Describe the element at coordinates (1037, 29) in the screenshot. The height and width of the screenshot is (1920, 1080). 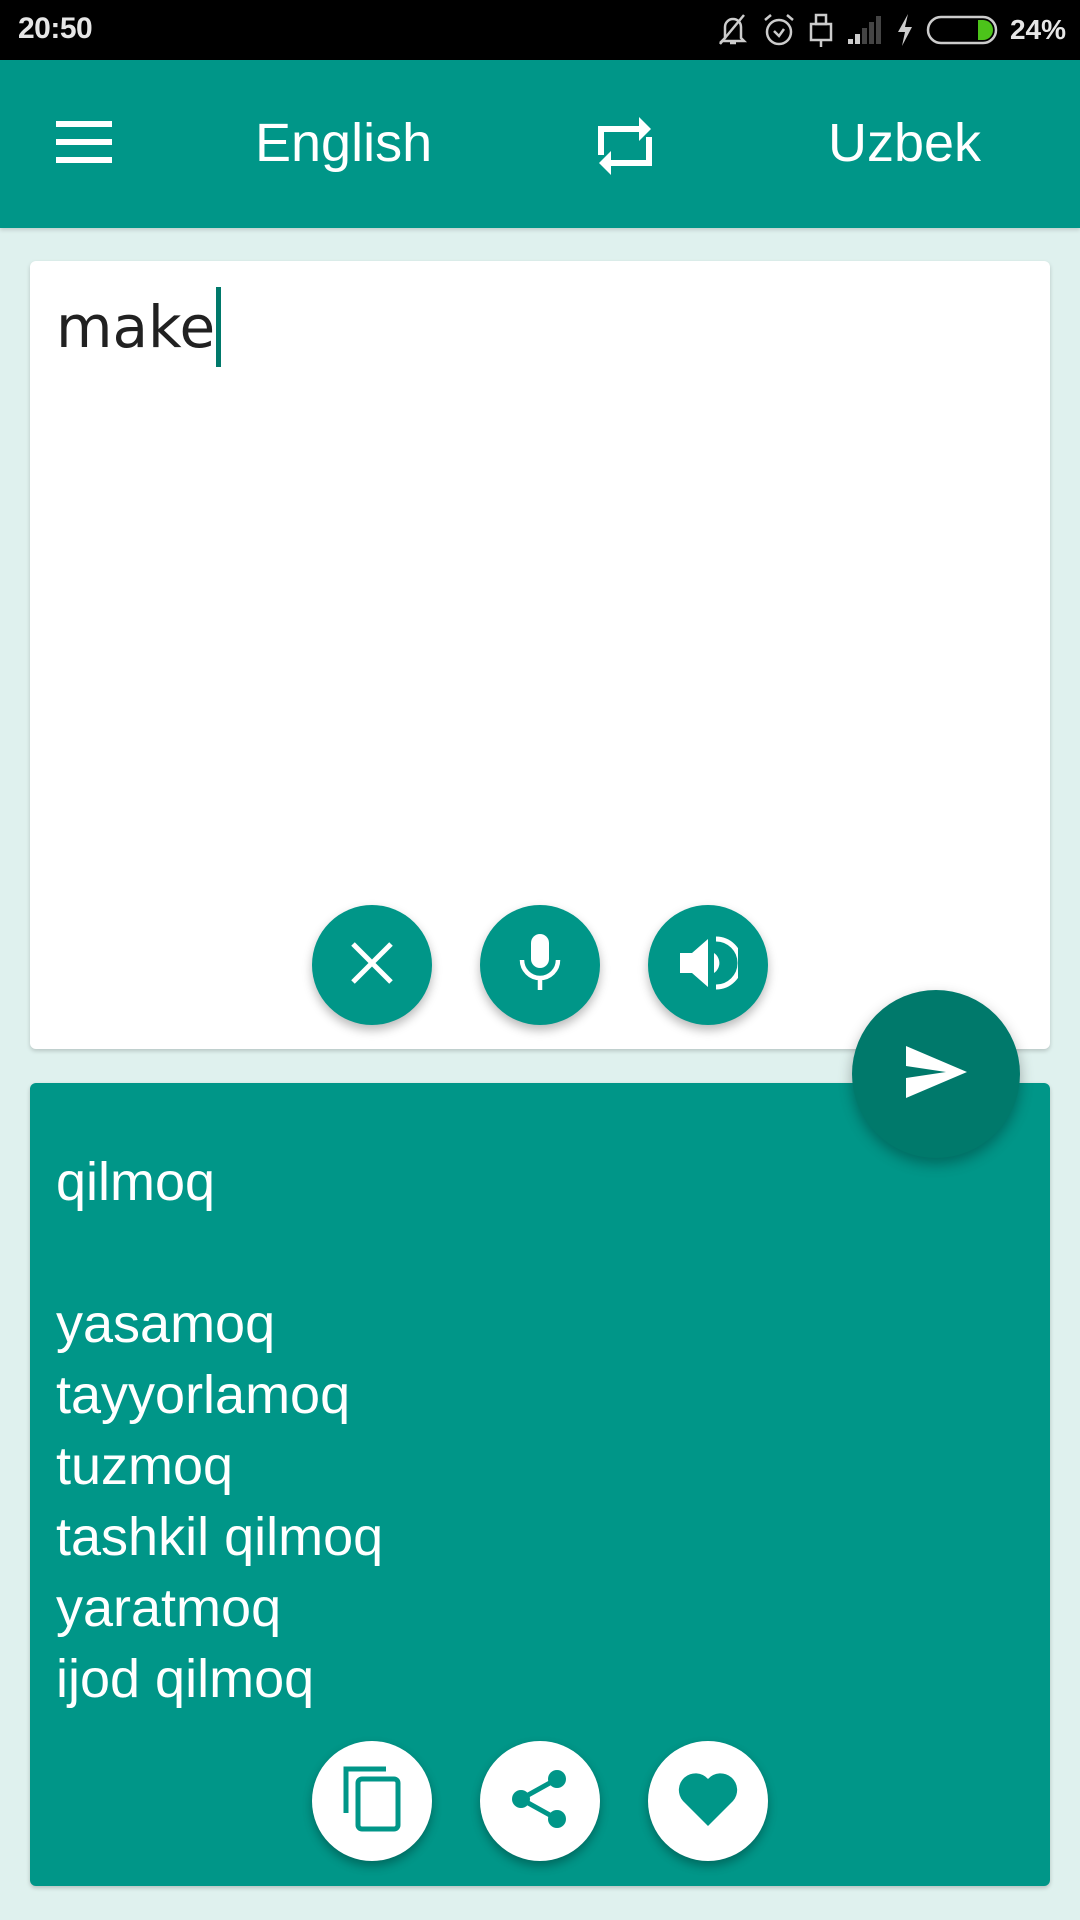
I see `battery-percent: 24%` at that location.